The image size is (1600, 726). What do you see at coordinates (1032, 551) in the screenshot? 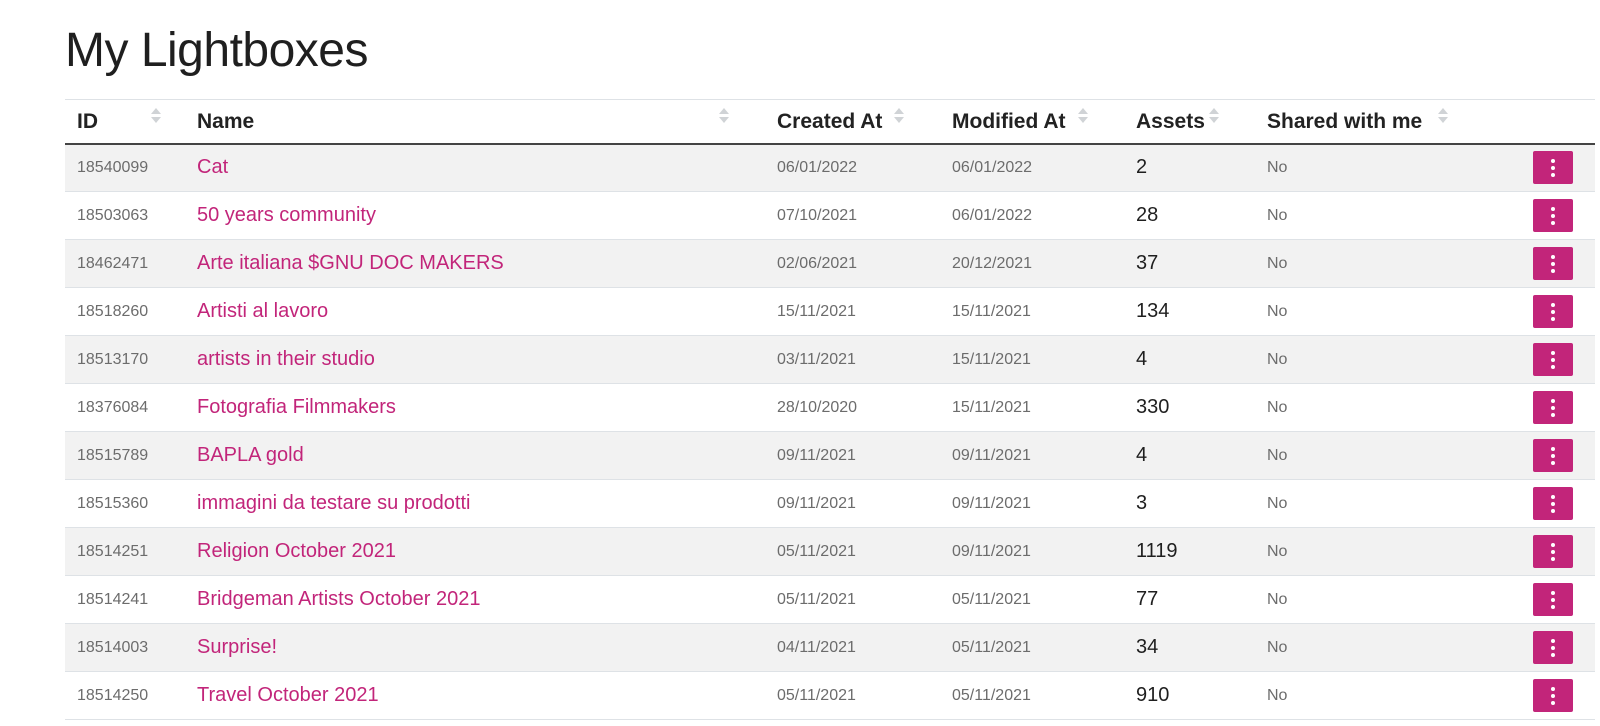
I see `modified-at: 09/11/2021` at bounding box center [1032, 551].